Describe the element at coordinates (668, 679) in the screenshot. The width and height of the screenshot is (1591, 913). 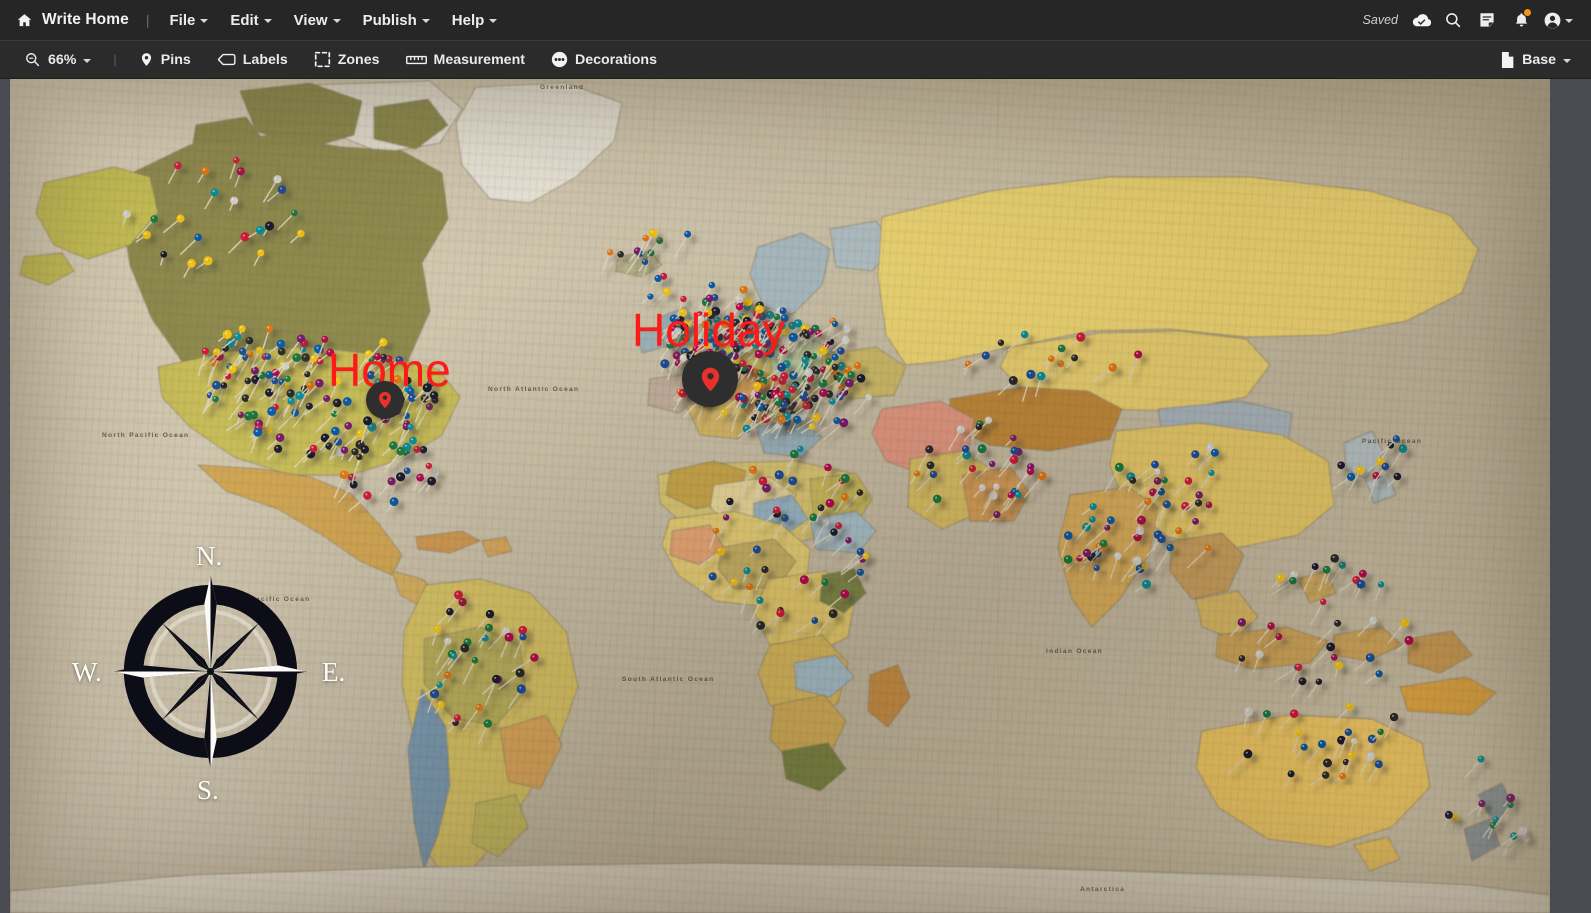
I see `svg-text: South Atlantic Ocean` at that location.